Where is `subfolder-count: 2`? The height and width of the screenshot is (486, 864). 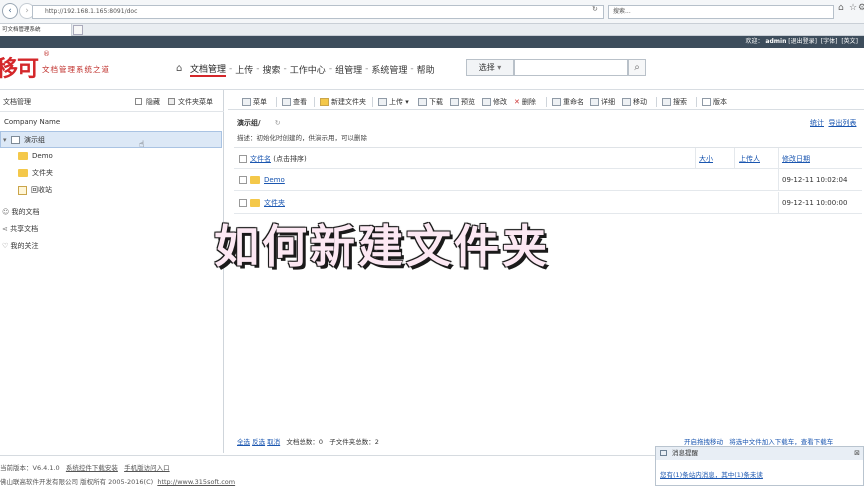 subfolder-count: 2 is located at coordinates (376, 442).